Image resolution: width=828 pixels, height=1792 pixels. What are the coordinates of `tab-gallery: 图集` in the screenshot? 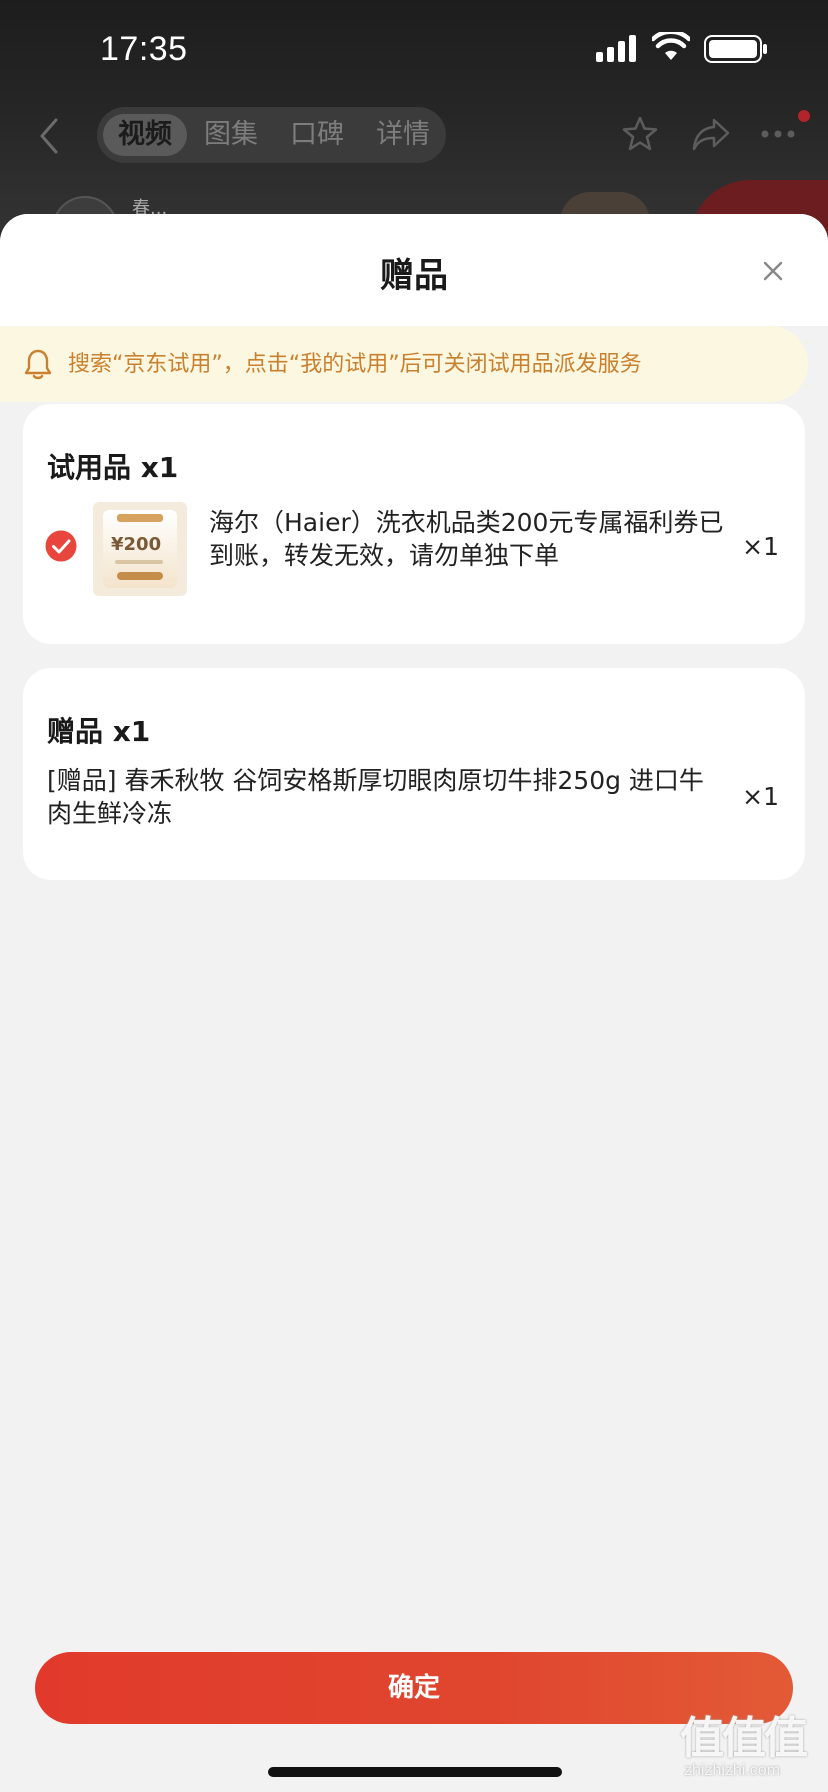 It's located at (231, 135).